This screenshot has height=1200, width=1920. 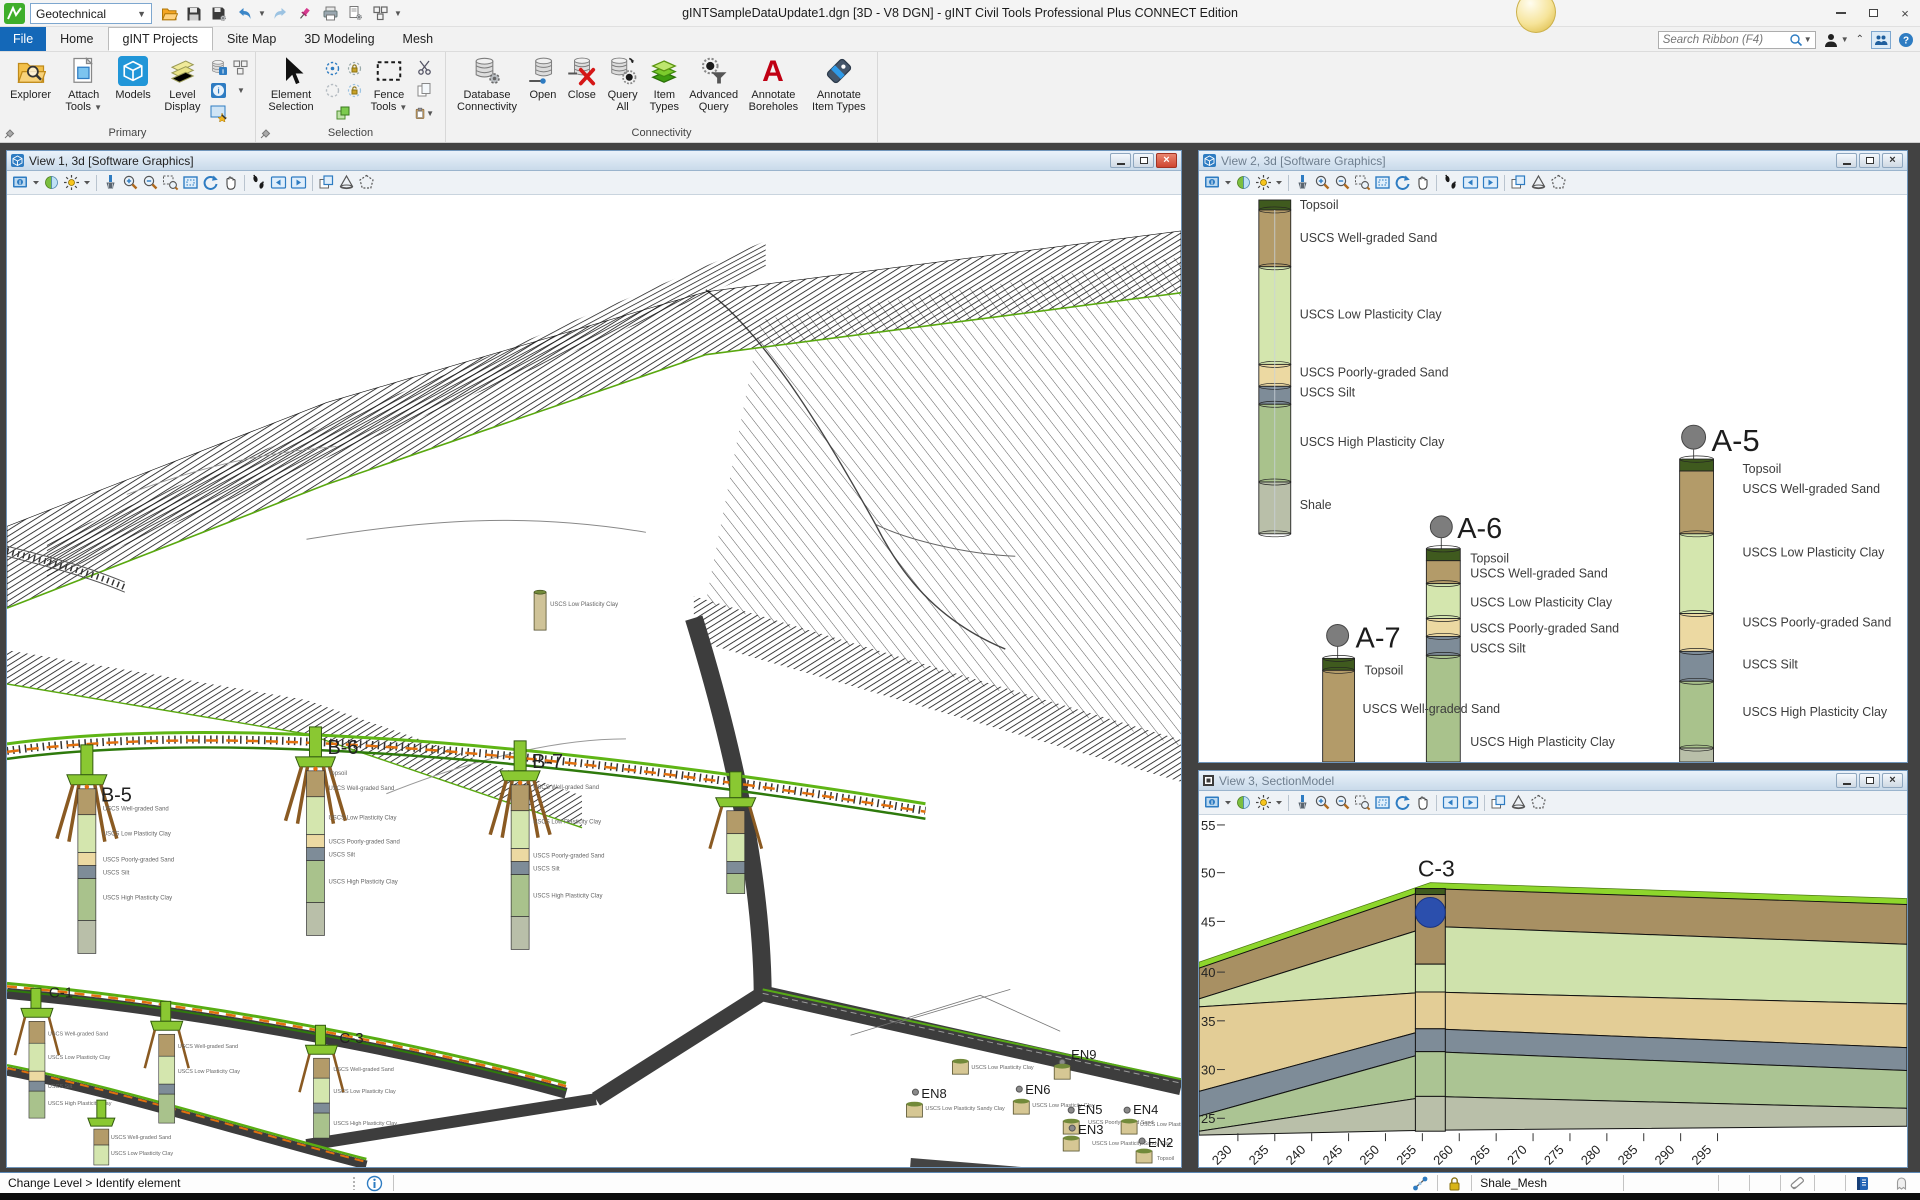 I want to click on close-button-db: Close, so click(x=582, y=89).